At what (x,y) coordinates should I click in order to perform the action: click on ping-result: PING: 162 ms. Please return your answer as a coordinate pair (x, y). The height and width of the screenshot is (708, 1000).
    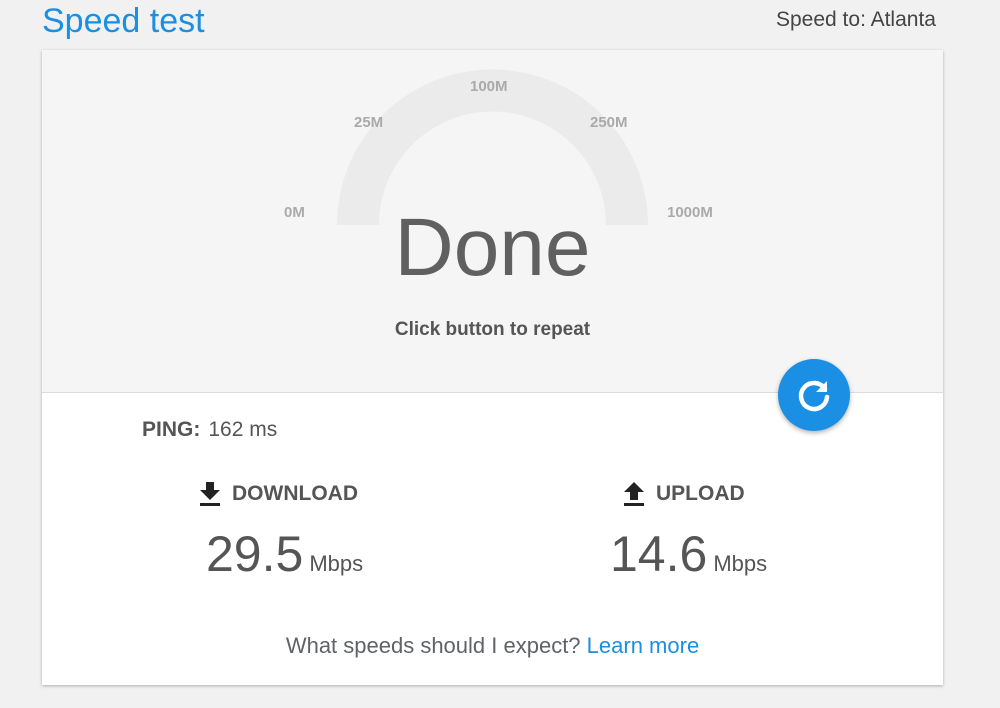
    Looking at the image, I should click on (209, 430).